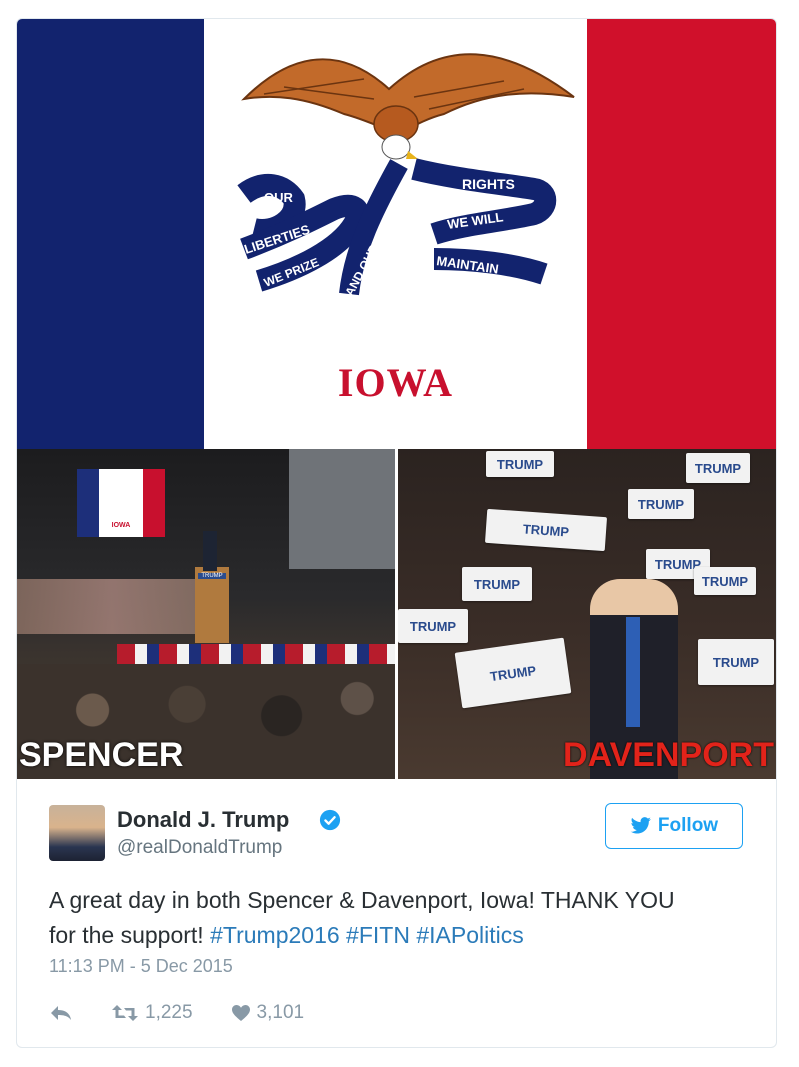 Image resolution: width=799 pixels, height=1067 pixels. What do you see at coordinates (469, 935) in the screenshot?
I see `hashtag-link: #IAPolitics` at bounding box center [469, 935].